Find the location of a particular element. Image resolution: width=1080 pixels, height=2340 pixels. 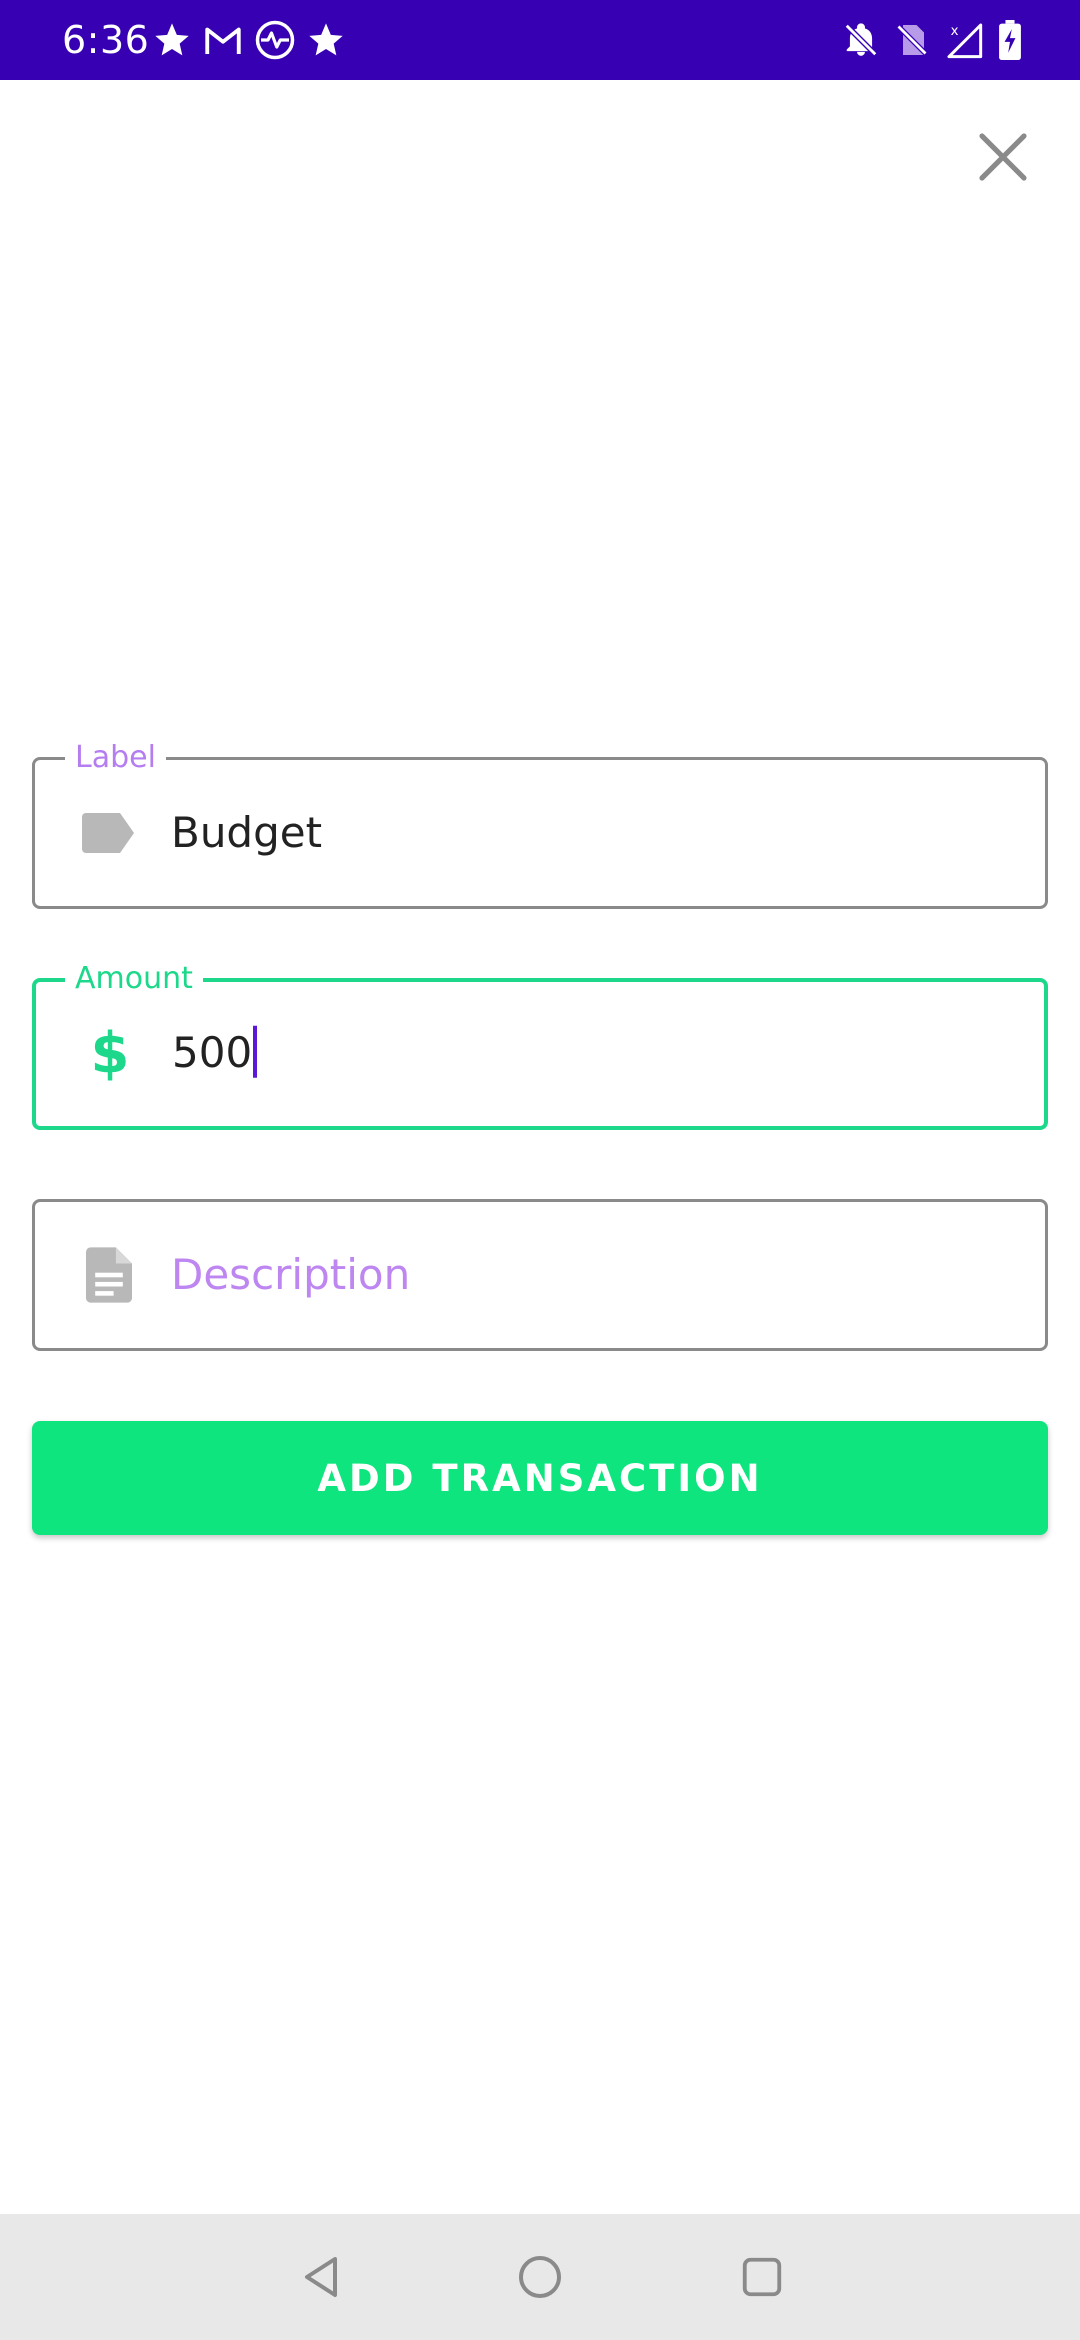

amount-value: 500 is located at coordinates (212, 1052).